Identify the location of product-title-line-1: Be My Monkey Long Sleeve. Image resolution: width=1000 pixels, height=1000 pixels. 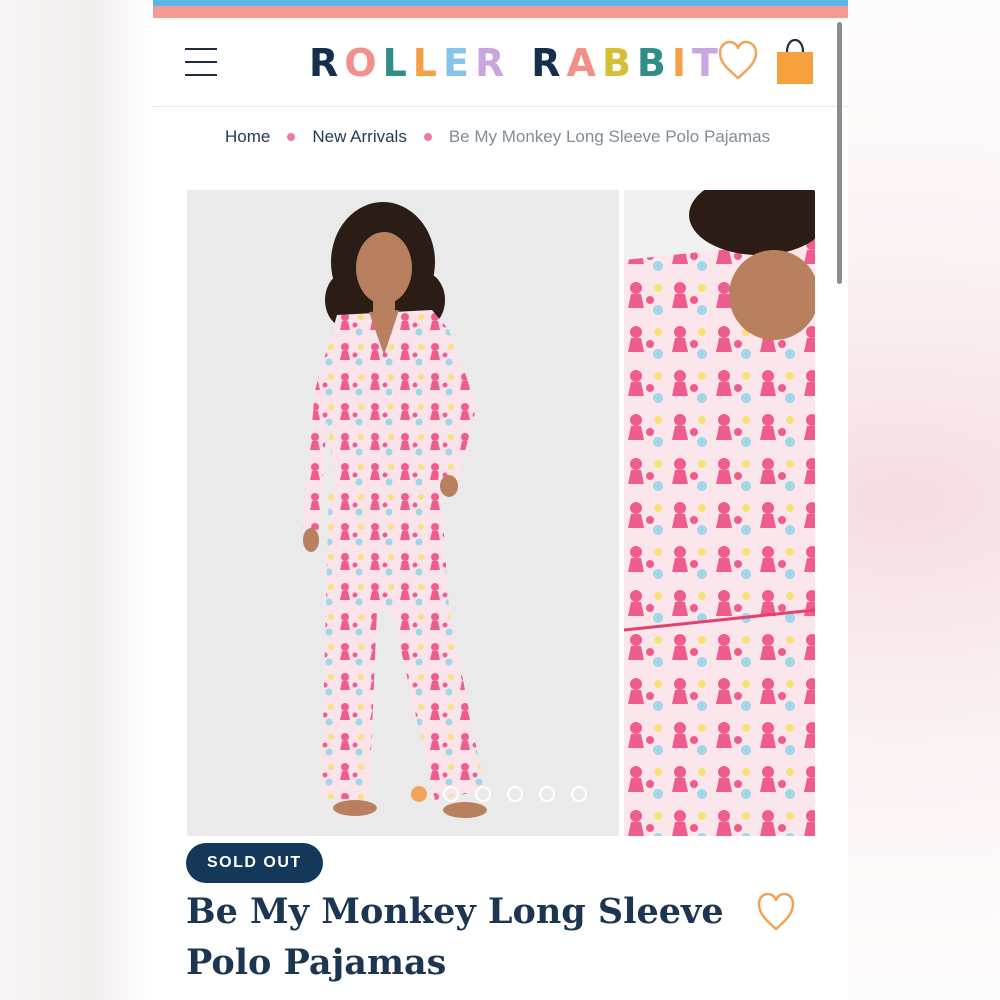
(455, 911).